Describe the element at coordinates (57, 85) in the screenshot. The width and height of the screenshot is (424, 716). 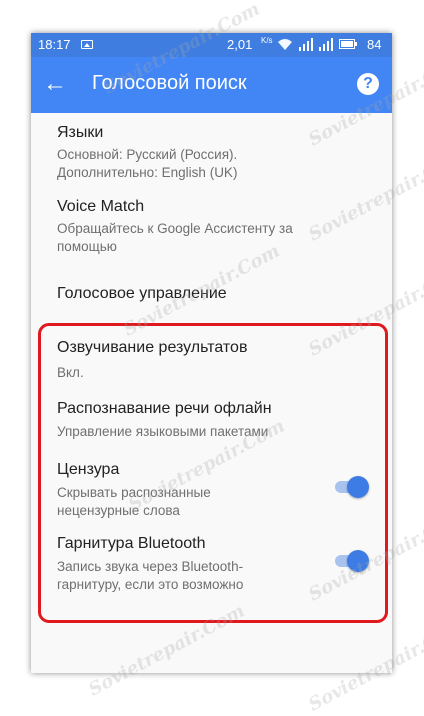
I see `back-arrow-icon: ←` at that location.